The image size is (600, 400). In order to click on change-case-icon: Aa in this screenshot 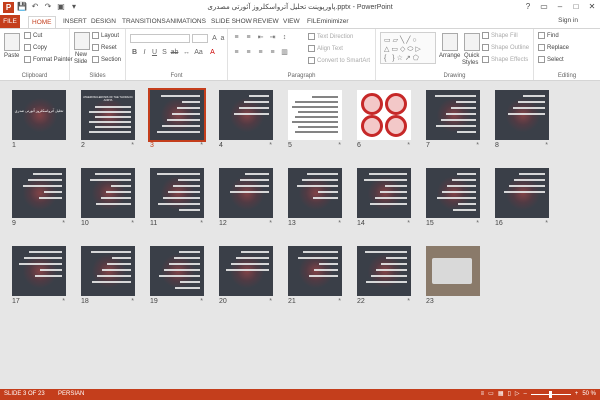, I will do `click(198, 52)`.